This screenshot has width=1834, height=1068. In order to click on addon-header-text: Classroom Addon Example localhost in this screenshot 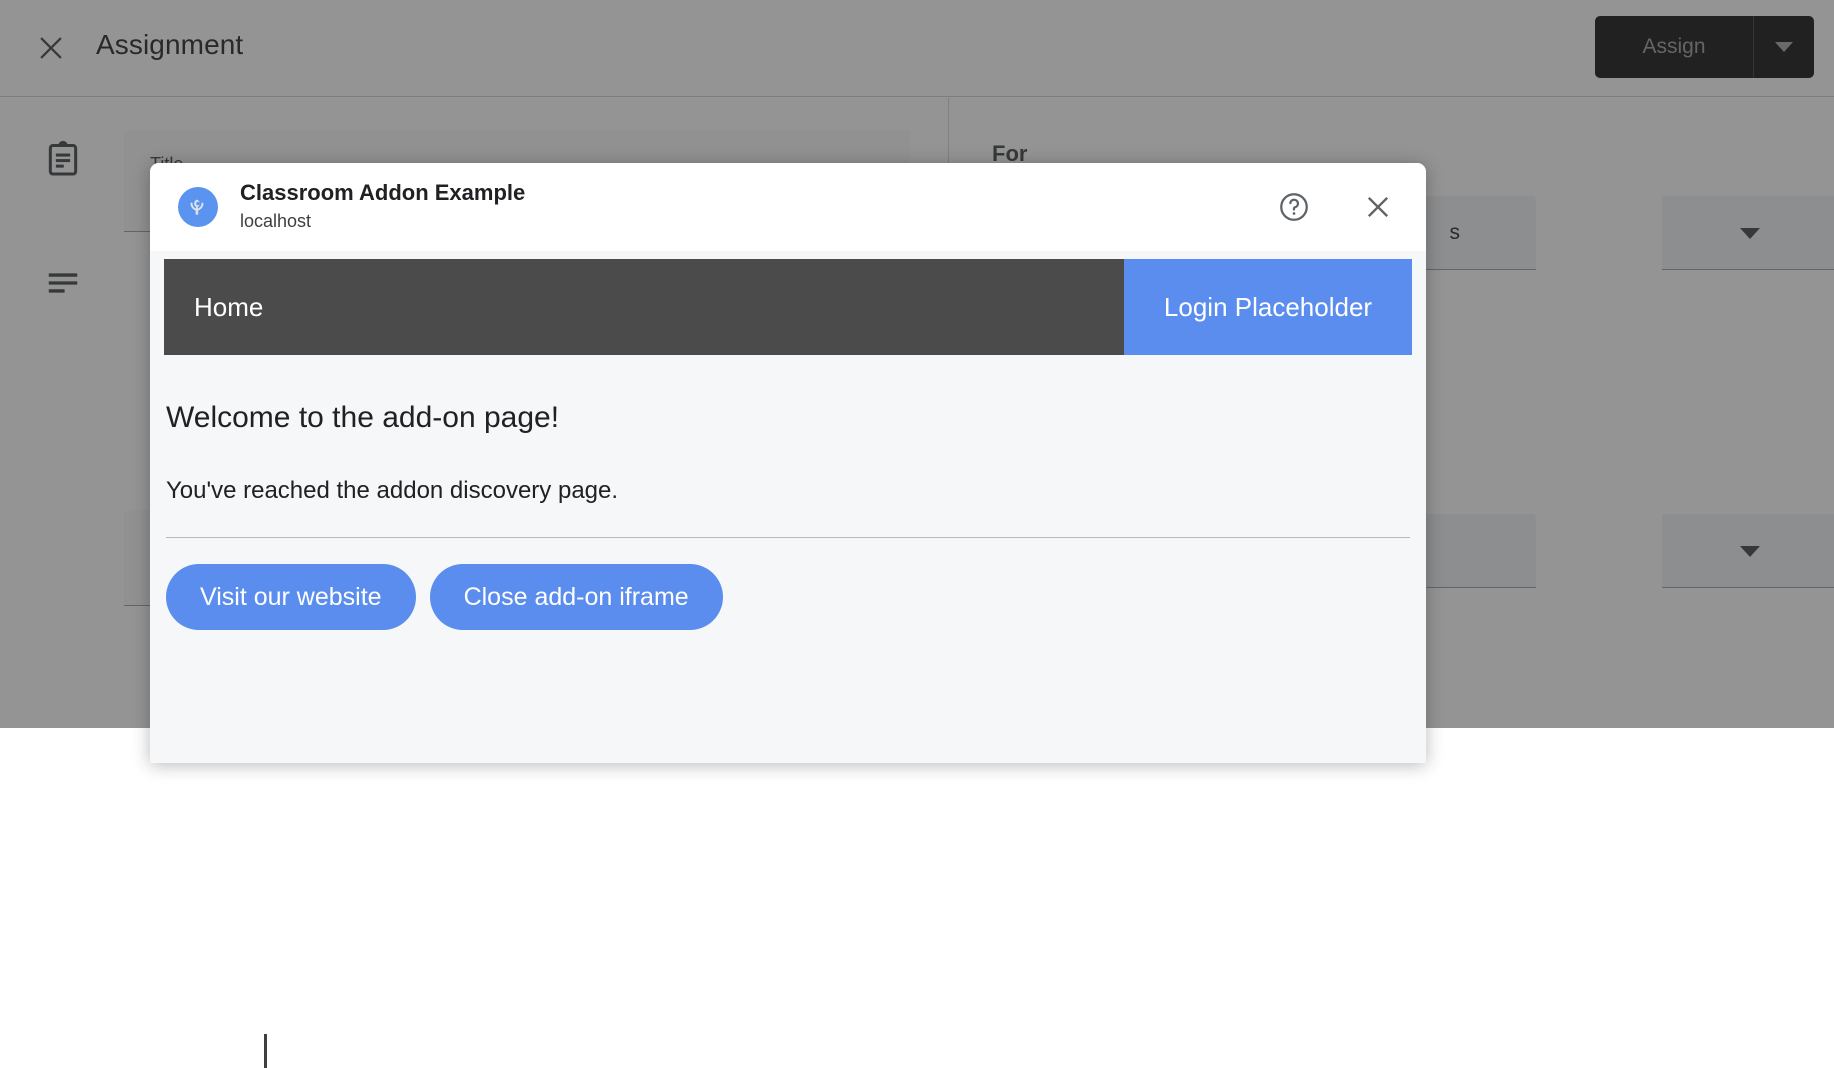, I will do `click(382, 206)`.